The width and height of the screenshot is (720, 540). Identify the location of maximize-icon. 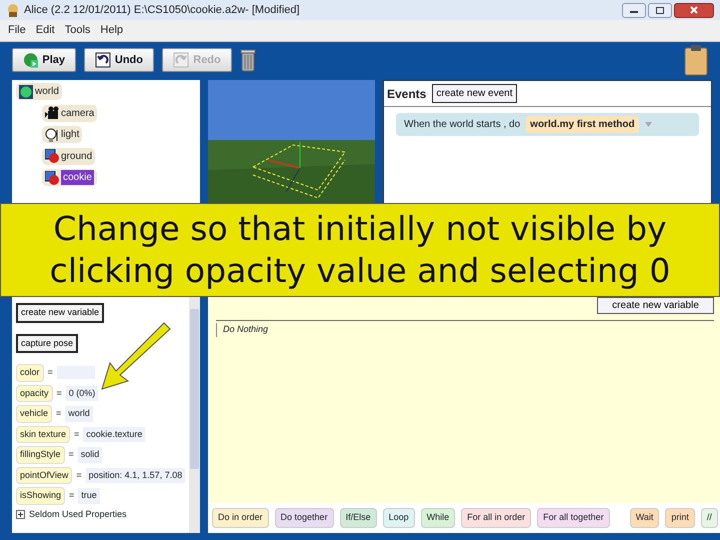
(660, 10).